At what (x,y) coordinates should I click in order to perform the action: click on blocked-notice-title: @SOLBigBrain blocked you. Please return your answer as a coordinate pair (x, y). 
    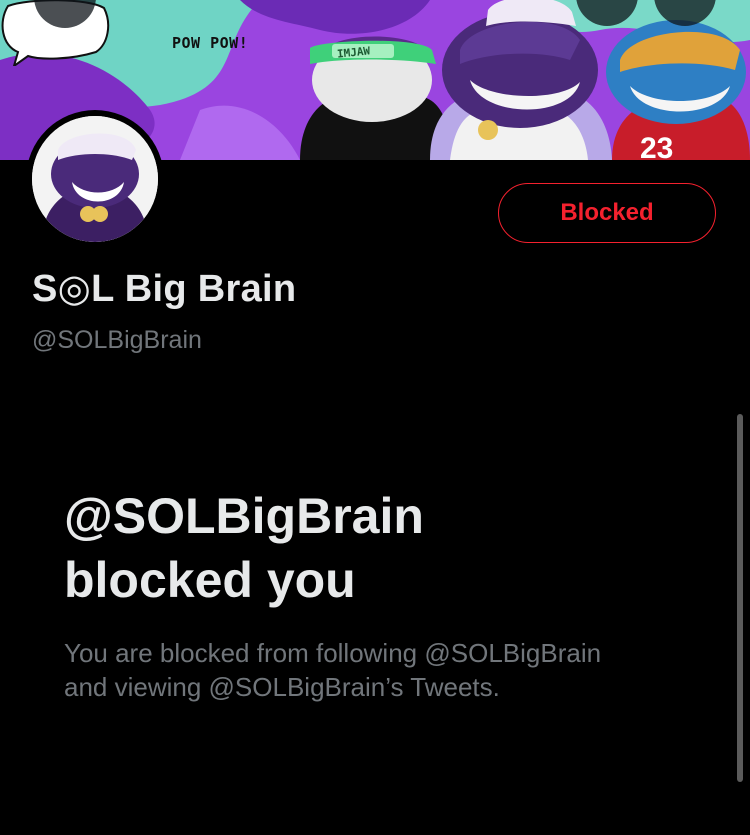
    Looking at the image, I should click on (374, 548).